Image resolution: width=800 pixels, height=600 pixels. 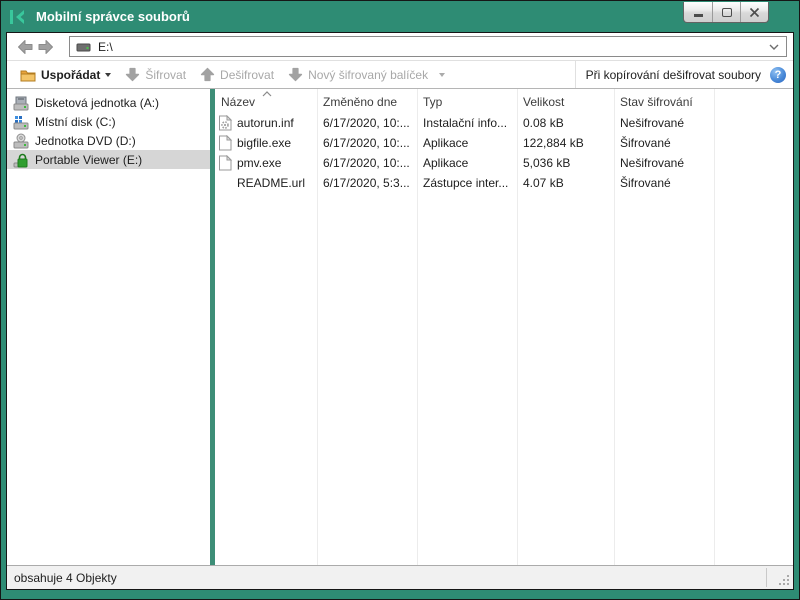 I want to click on folder-icon, so click(x=28, y=75).